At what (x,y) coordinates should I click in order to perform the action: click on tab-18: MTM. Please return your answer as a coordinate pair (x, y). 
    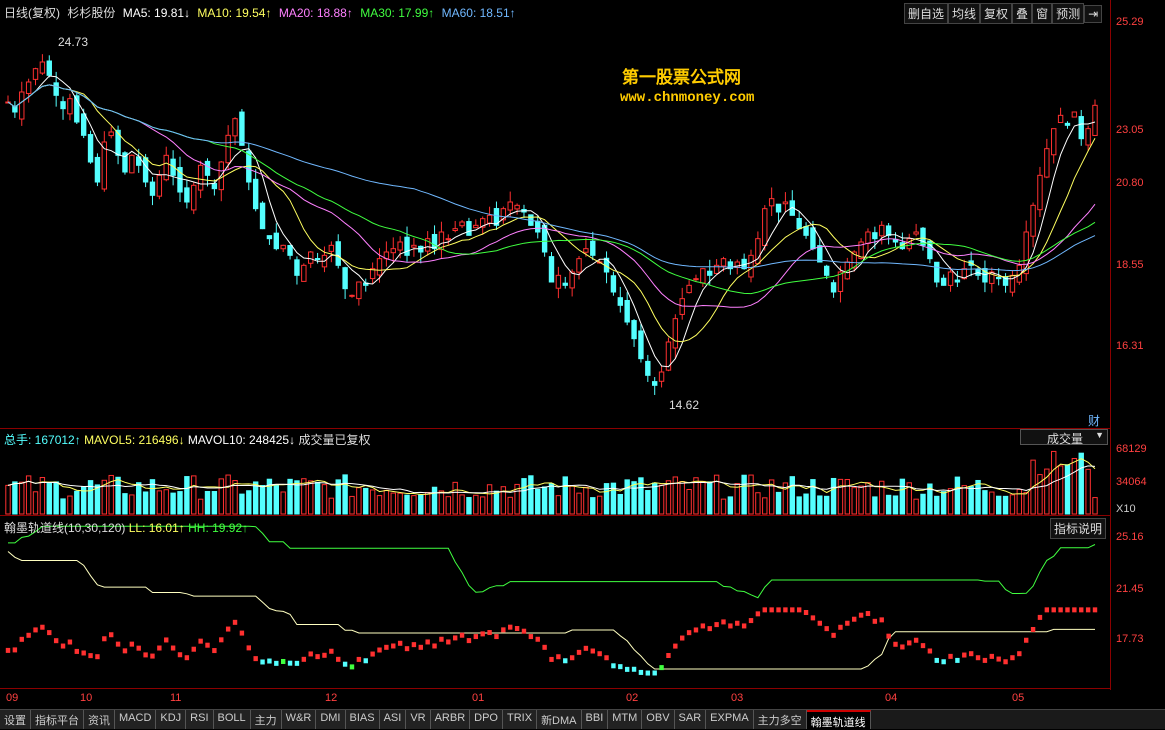
    Looking at the image, I should click on (625, 719).